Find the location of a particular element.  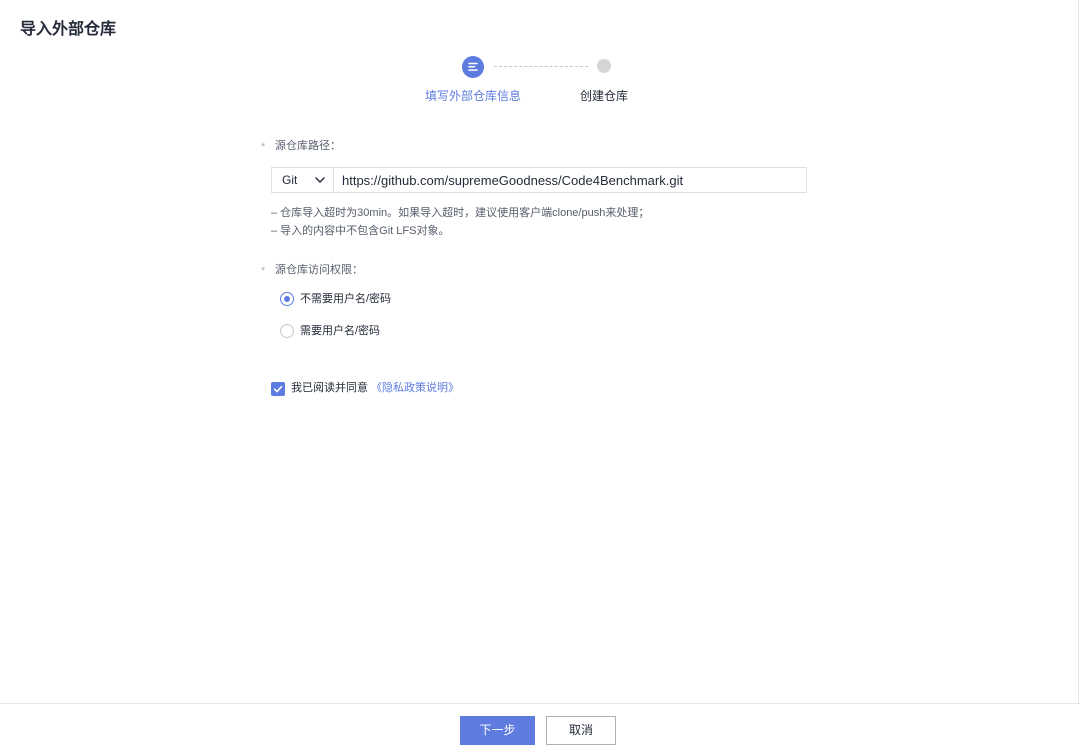

radio-option-no-credentials: 不需要用户名/密码 is located at coordinates (350, 300).